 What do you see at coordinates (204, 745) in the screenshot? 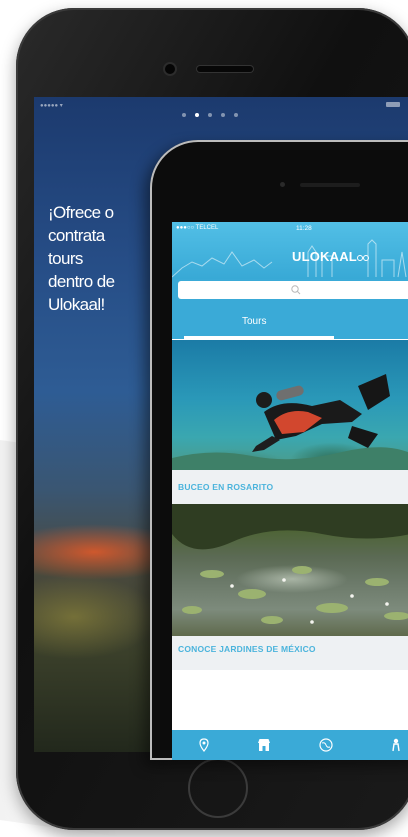
I see `location-pin-icon` at bounding box center [204, 745].